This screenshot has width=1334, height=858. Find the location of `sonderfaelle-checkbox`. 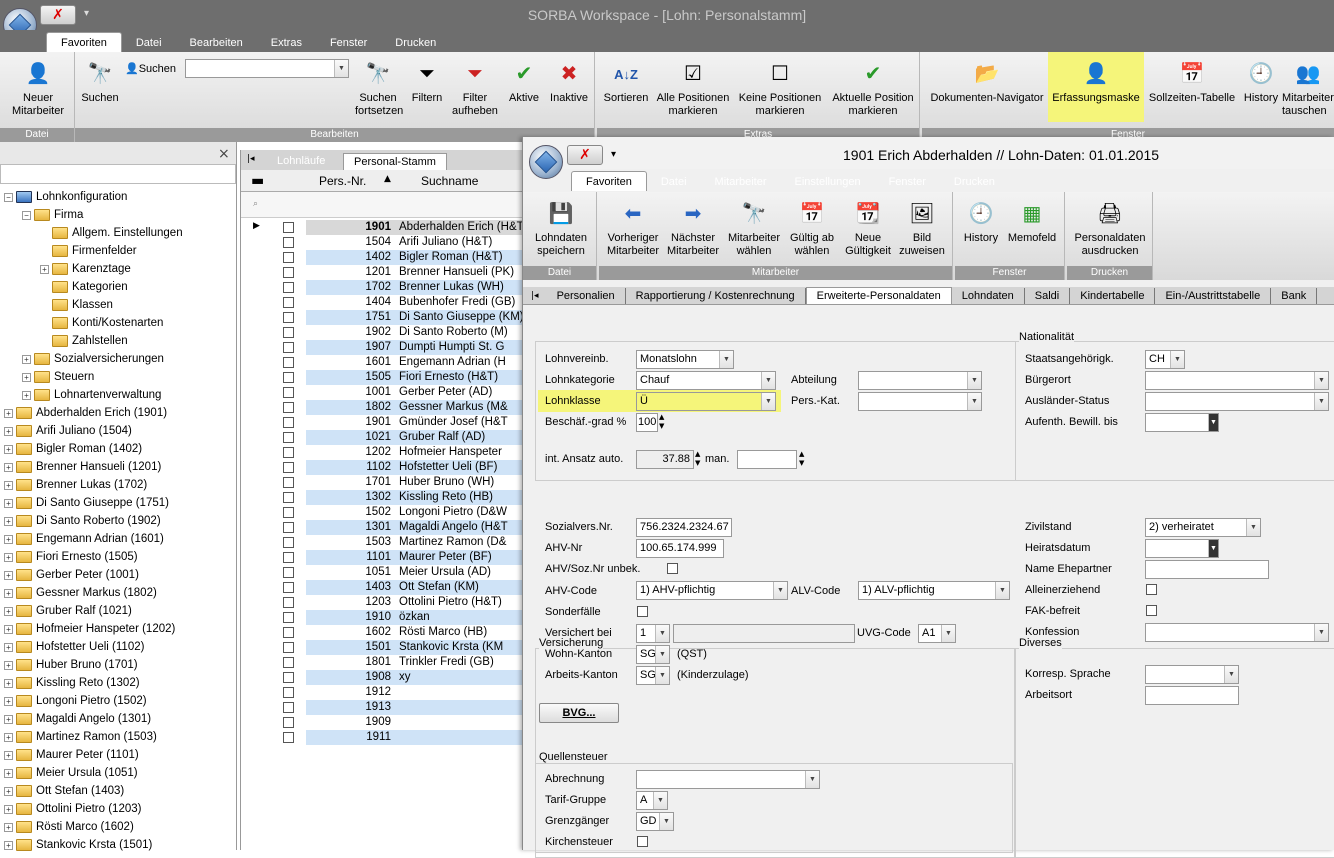

sonderfaelle-checkbox is located at coordinates (642, 611).